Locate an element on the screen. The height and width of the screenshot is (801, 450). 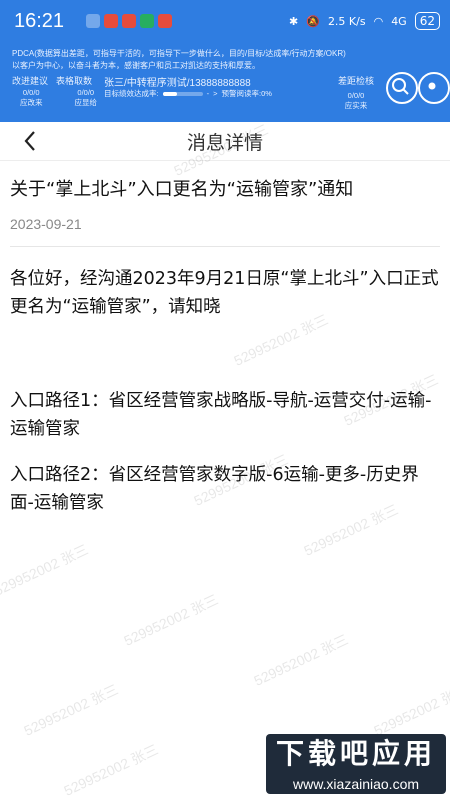
right-metric-value: 0/0/0 is located at coordinates (356, 95).